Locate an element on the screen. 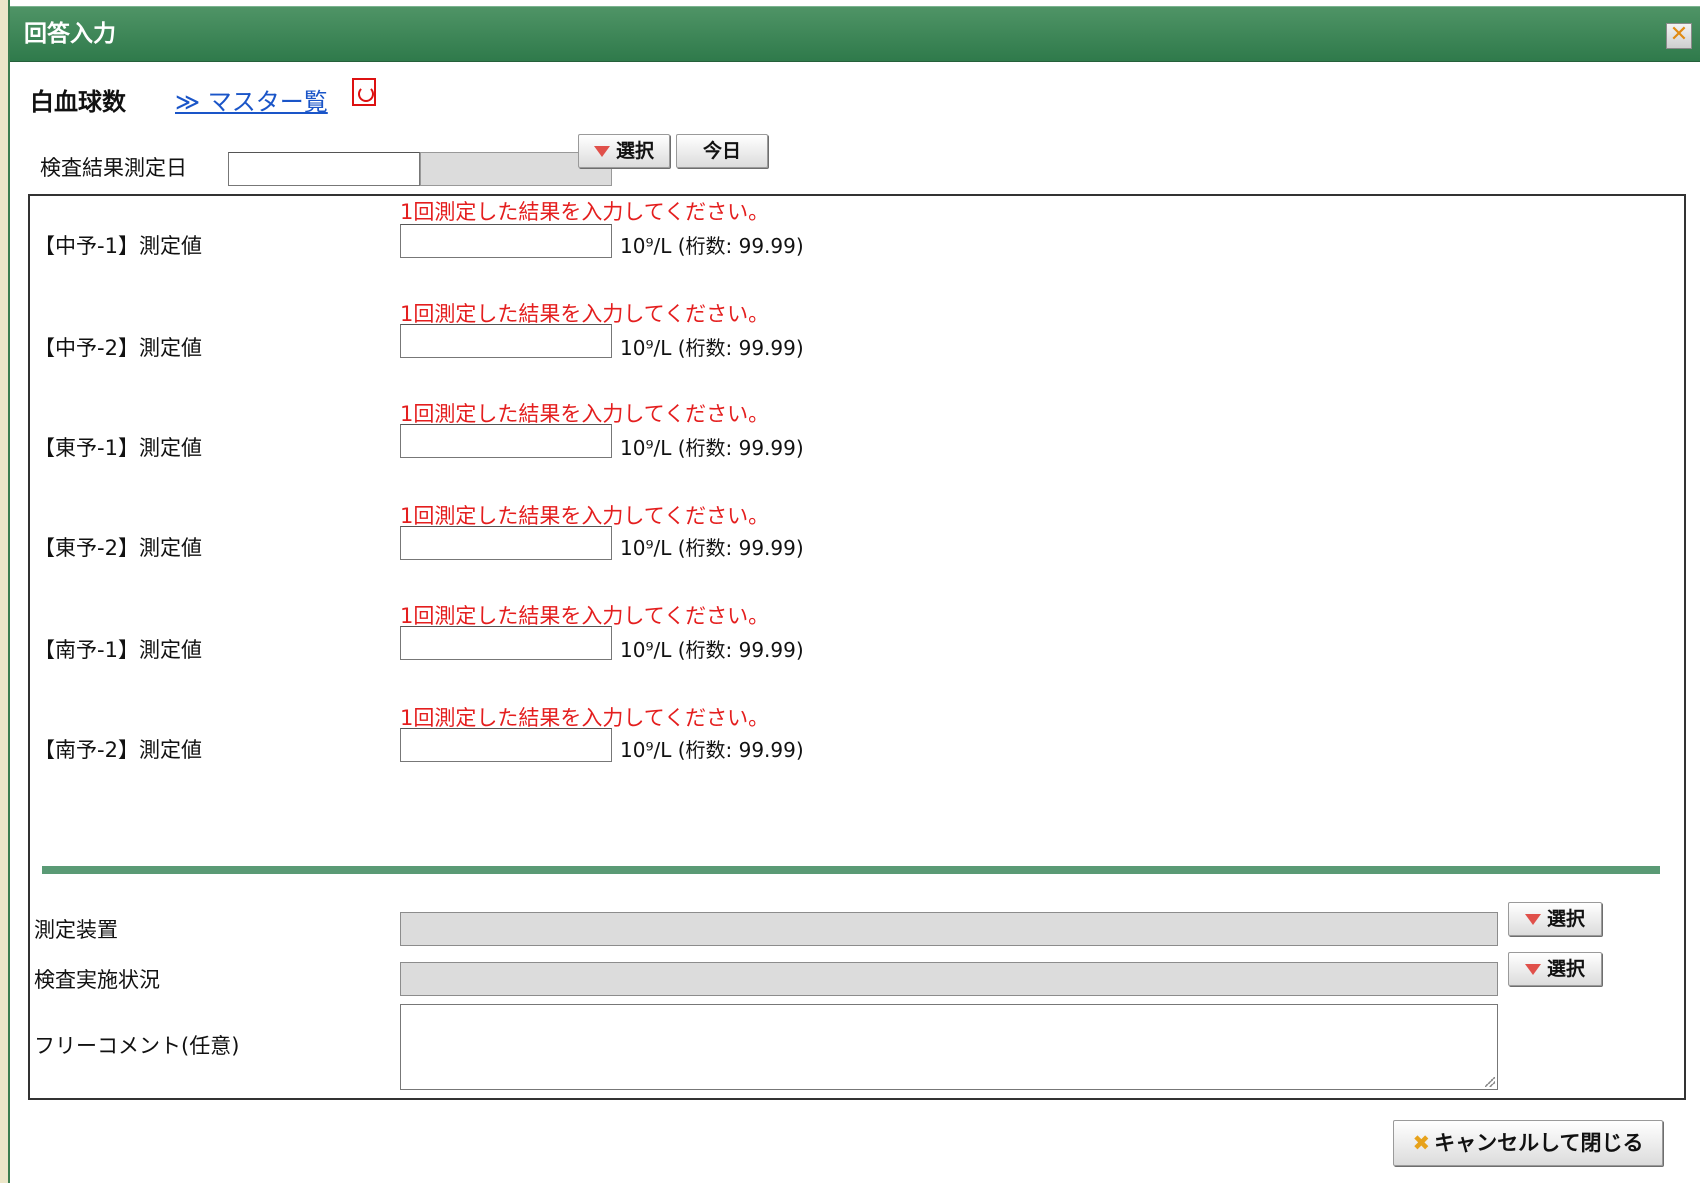 This screenshot has height=1183, width=1700. measurement-date-input is located at coordinates (324, 169).